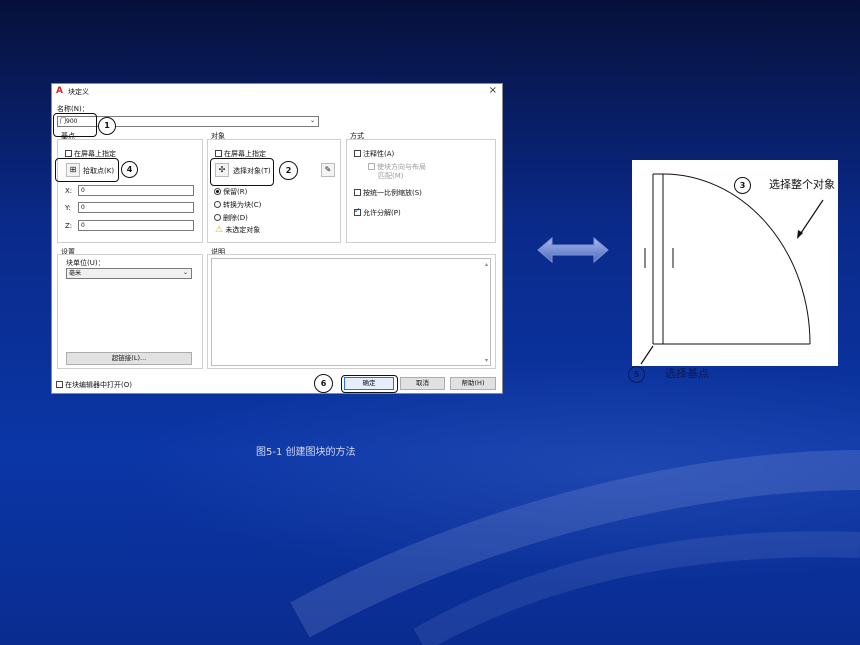 The width and height of the screenshot is (860, 645). I want to click on basepoint-on-screen-label: 在屏幕上指定, so click(95, 154).